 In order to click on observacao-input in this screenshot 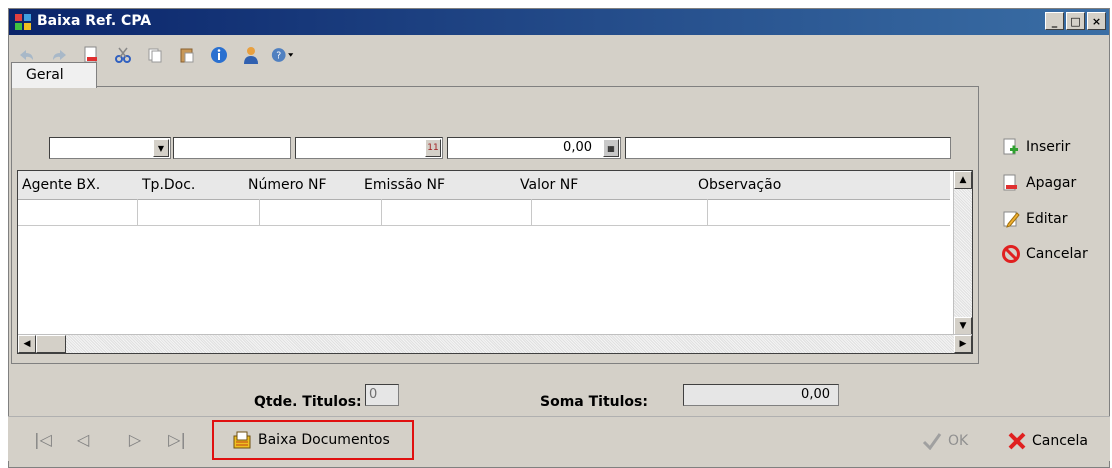, I will do `click(788, 148)`.